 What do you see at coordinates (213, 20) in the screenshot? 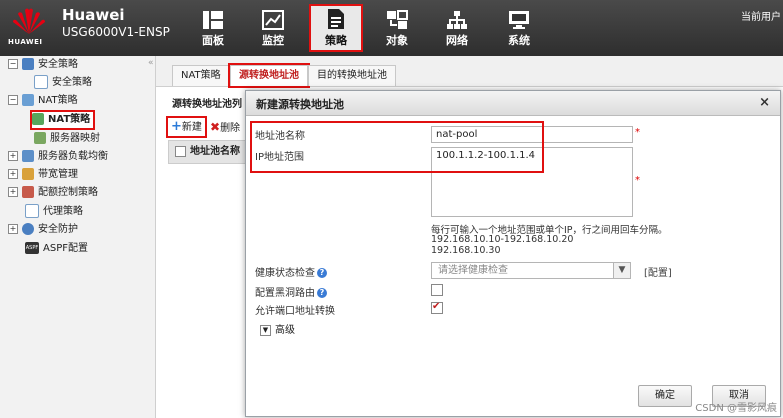
I see `dashboard-icon` at bounding box center [213, 20].